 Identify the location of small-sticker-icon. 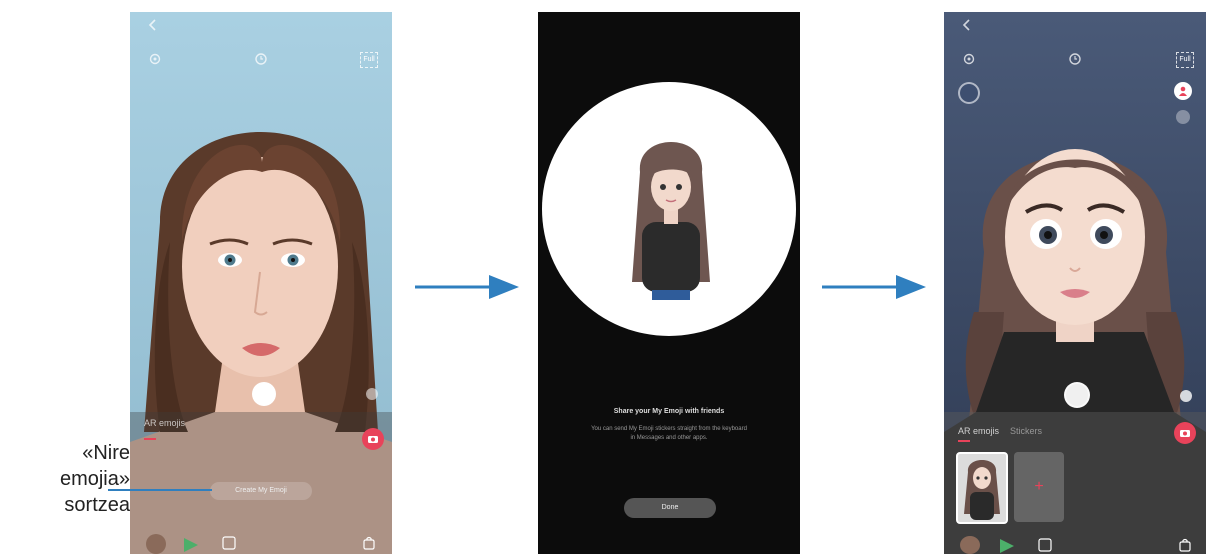
(372, 394).